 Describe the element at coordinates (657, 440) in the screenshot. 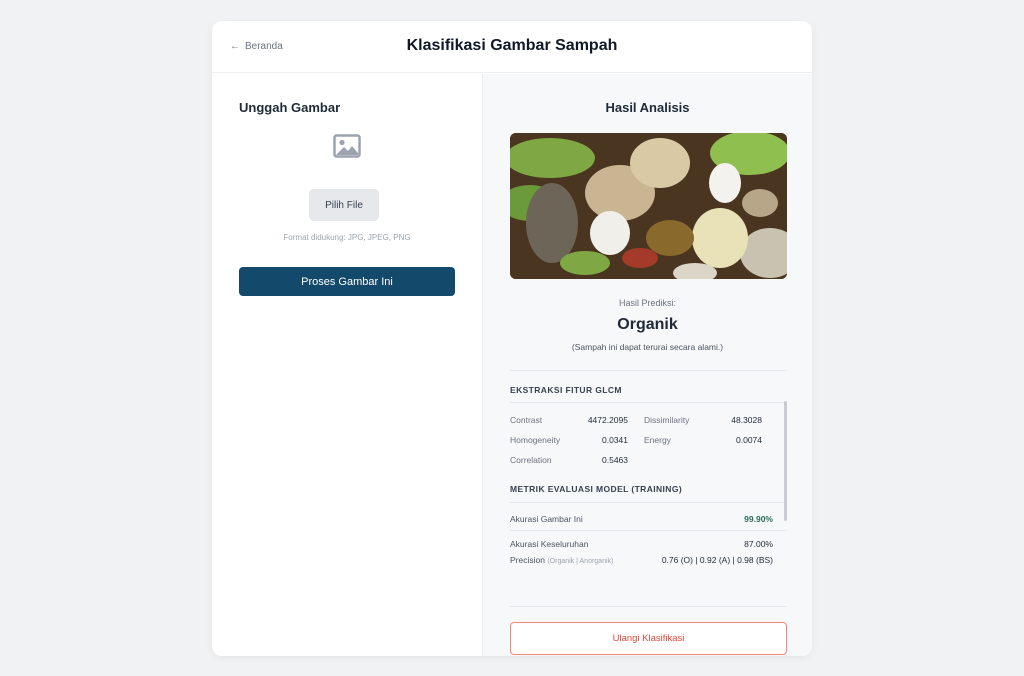

I see `feature-label: Energy` at that location.